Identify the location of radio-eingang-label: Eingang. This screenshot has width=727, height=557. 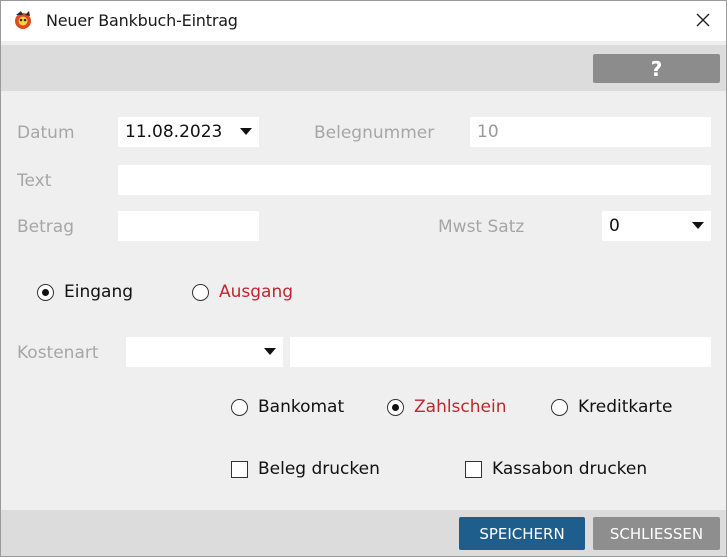
(99, 292).